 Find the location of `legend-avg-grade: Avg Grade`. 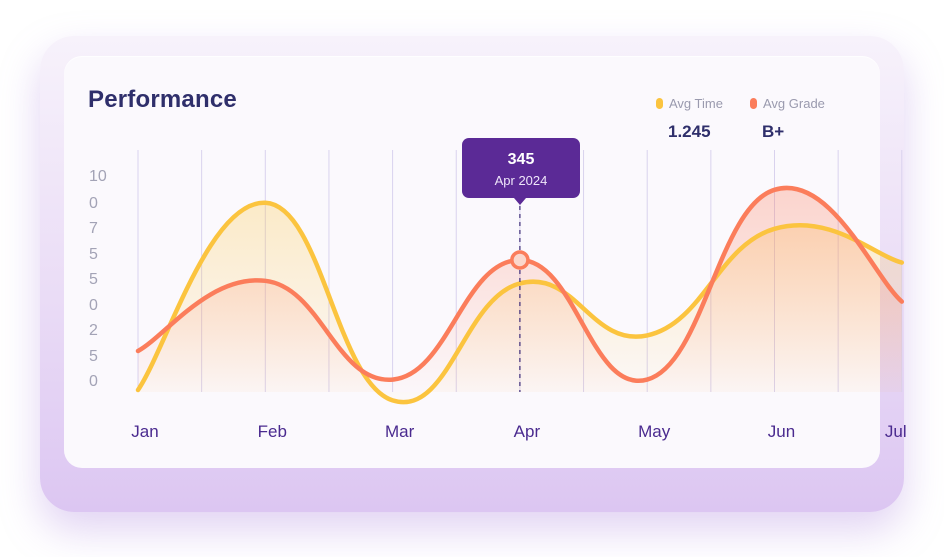

legend-avg-grade: Avg Grade is located at coordinates (787, 103).